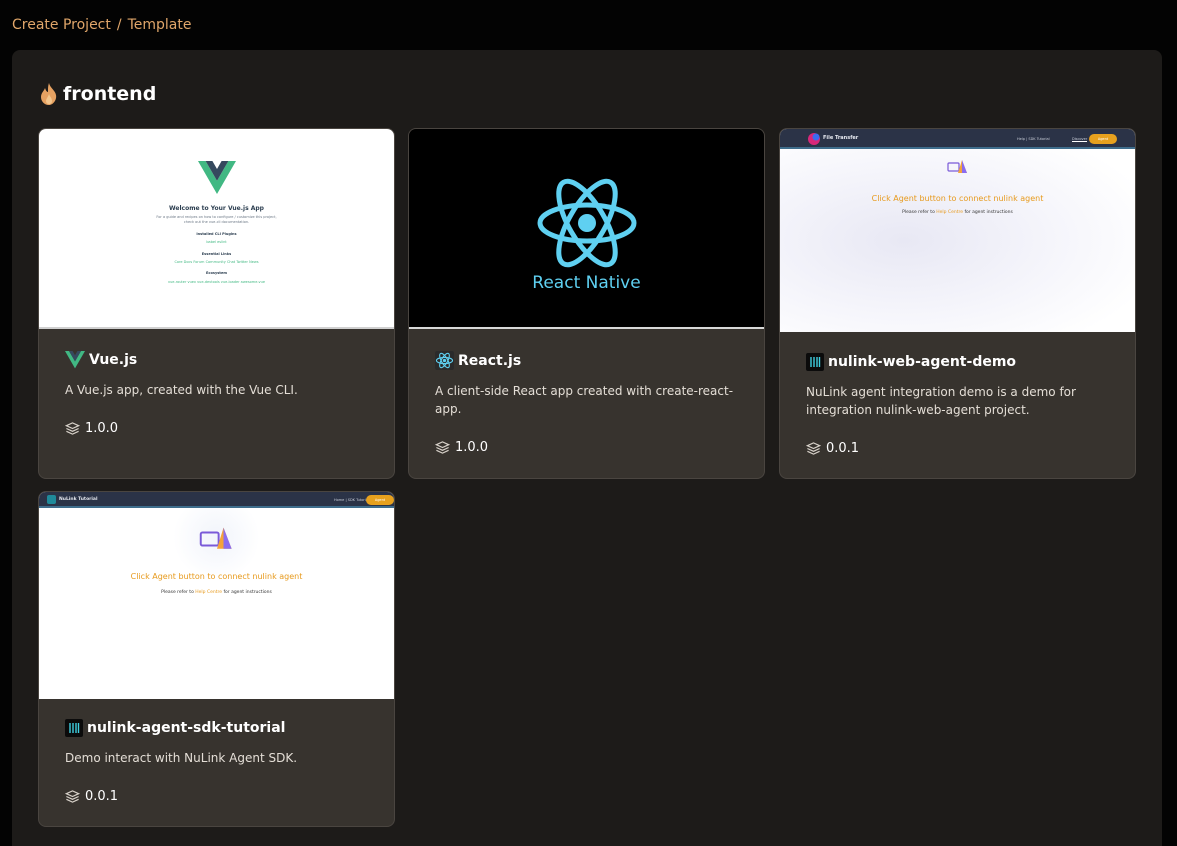 The height and width of the screenshot is (846, 1177). I want to click on vue-preview-plugins: babel eslint, so click(216, 242).